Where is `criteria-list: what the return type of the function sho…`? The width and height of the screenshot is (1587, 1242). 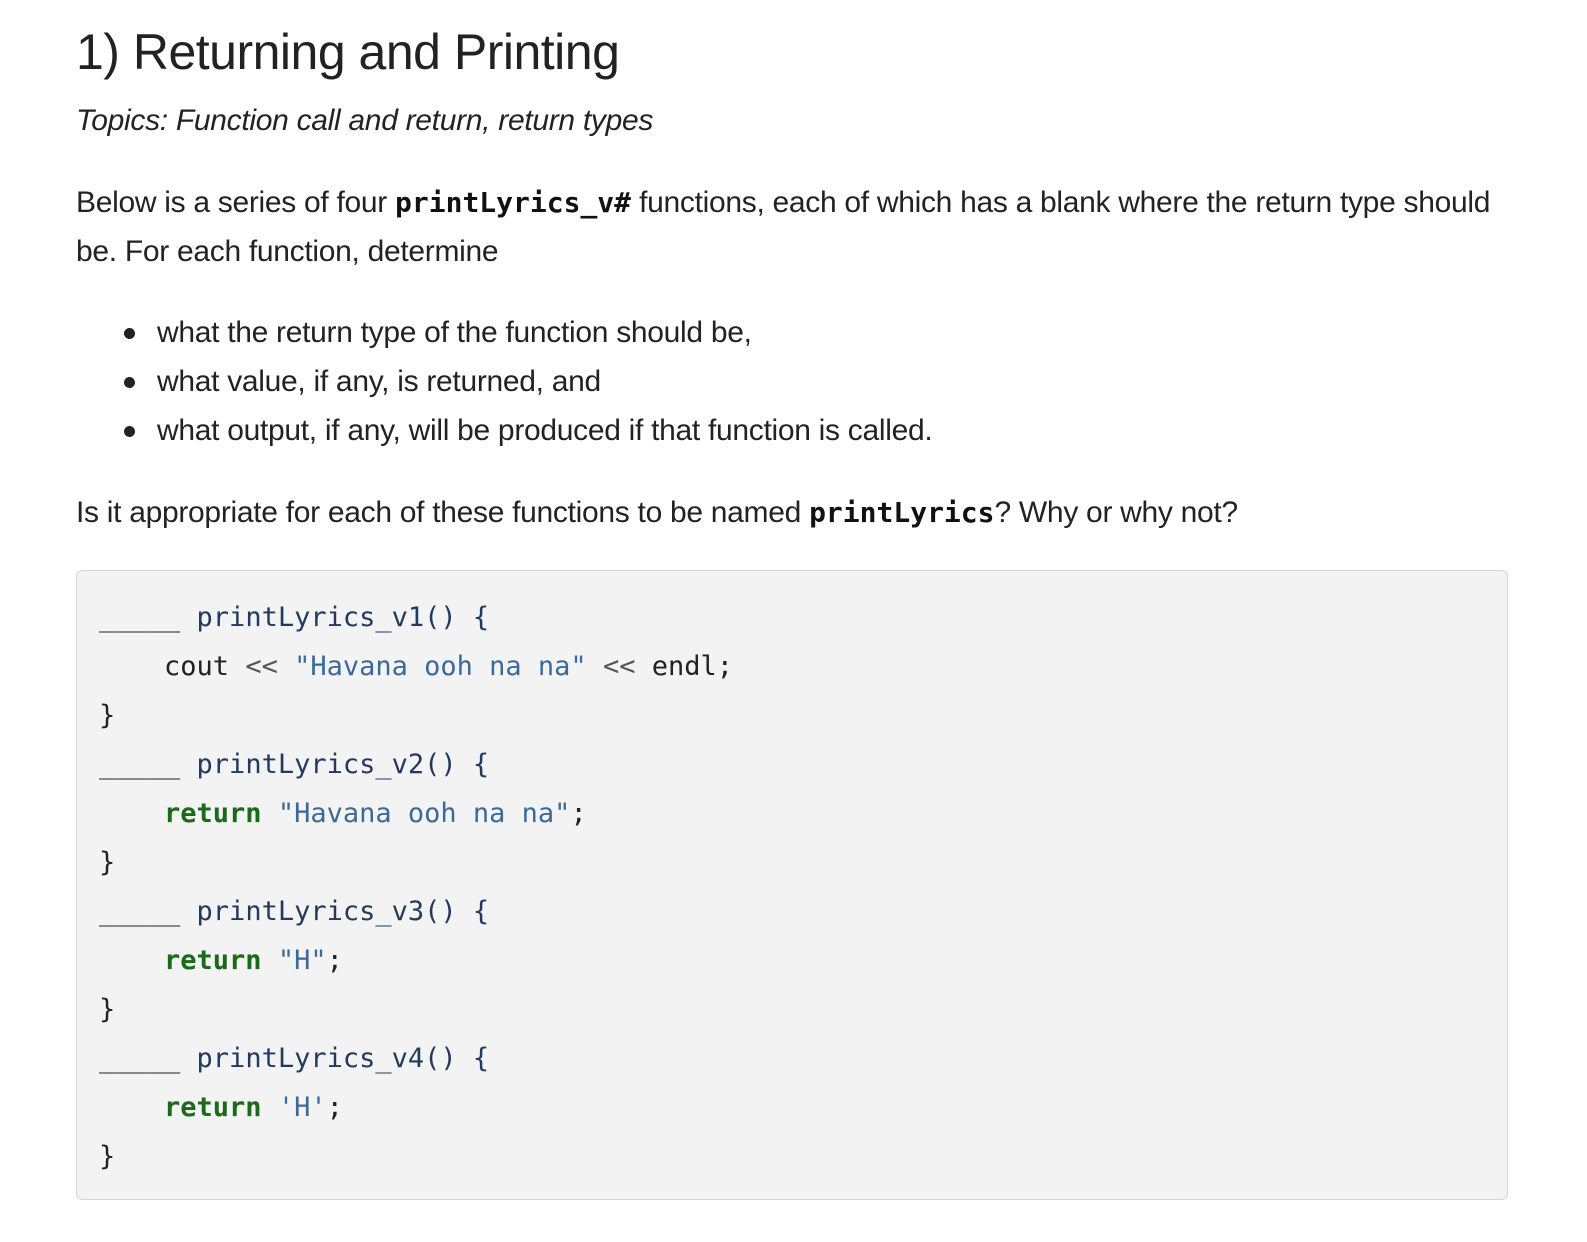 criteria-list: what the return type of the function sho… is located at coordinates (528, 381).